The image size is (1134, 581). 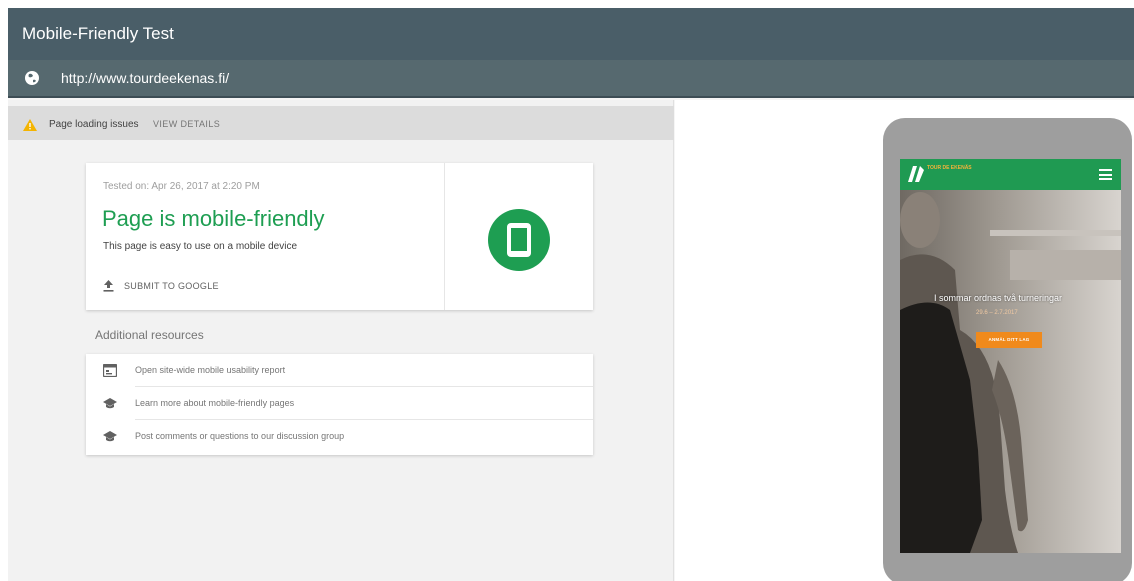 I want to click on app-header: Mobile-Friendly Test, so click(x=571, y=34).